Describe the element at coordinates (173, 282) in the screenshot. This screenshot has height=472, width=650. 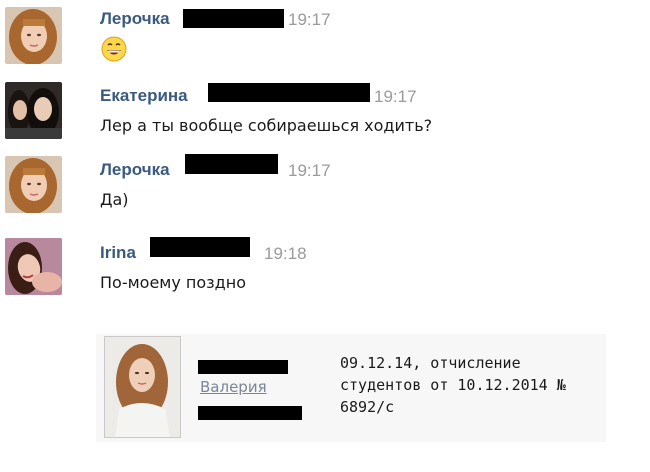
I see `message-text: По-моему поздно` at that location.